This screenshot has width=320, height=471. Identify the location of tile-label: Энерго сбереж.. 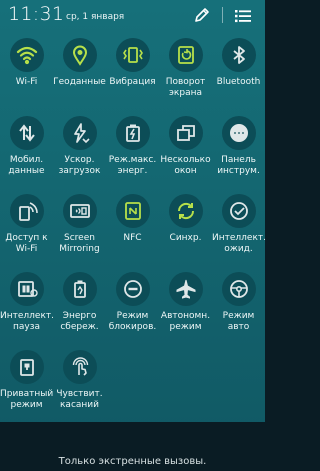
(79, 321).